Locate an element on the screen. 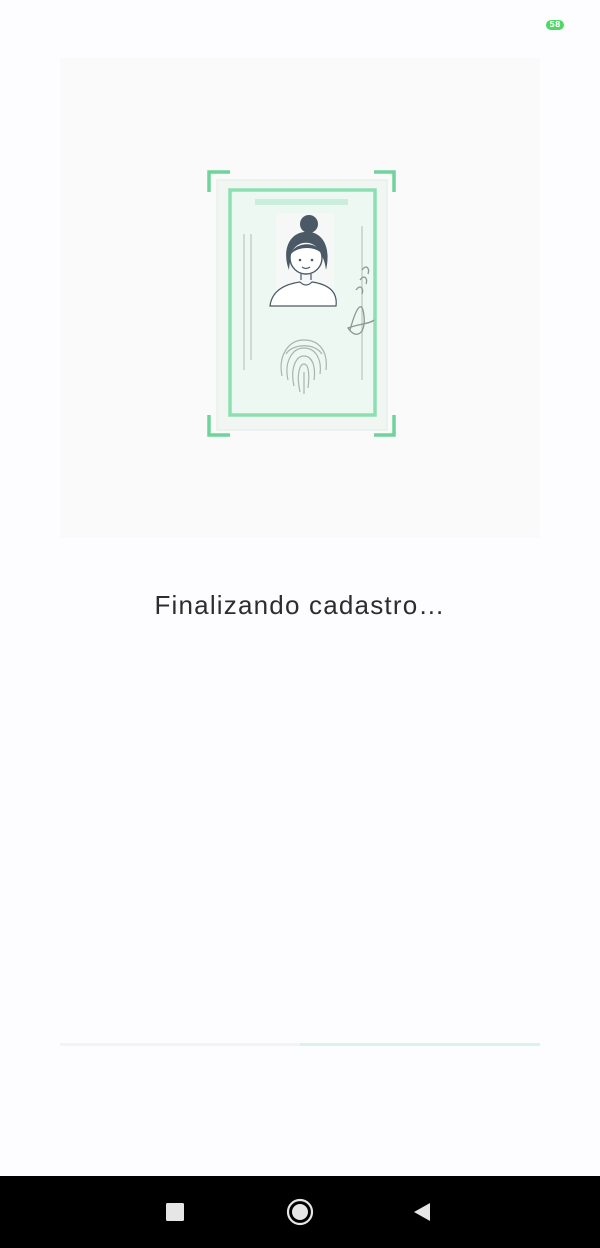 The width and height of the screenshot is (600, 1248). id-document-icon is located at coordinates (301, 303).